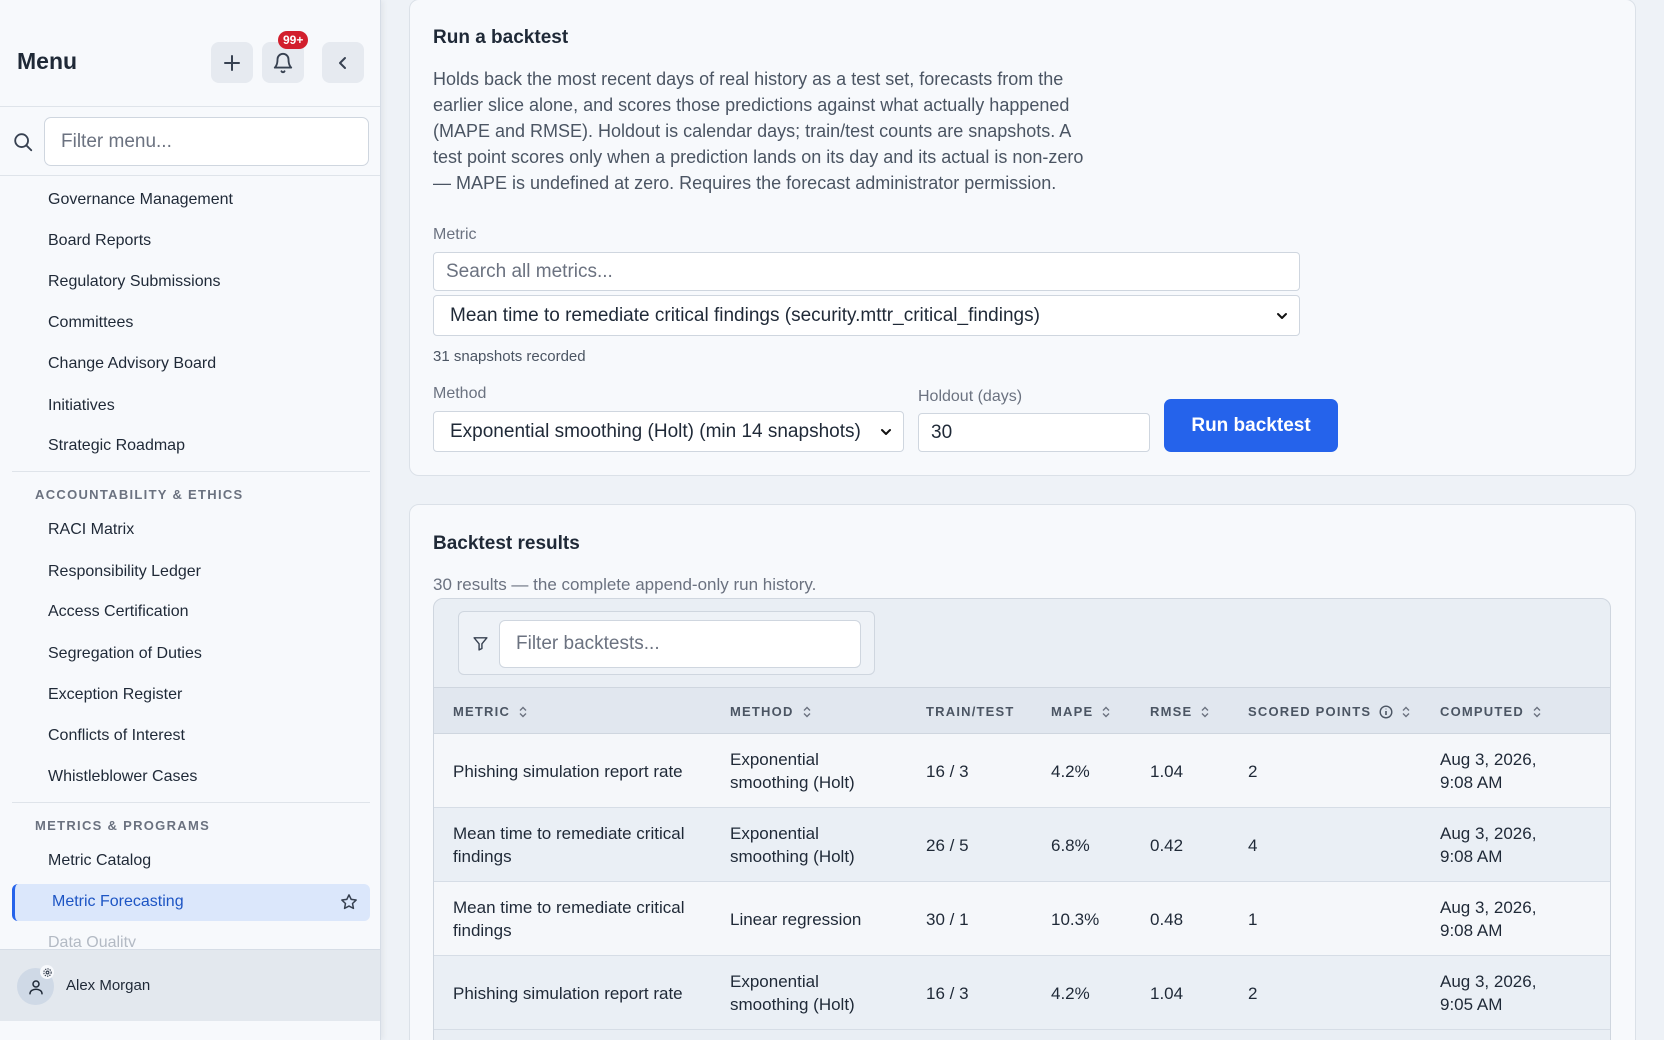 The height and width of the screenshot is (1040, 1664). I want to click on cell-method: Linear regression, so click(796, 919).